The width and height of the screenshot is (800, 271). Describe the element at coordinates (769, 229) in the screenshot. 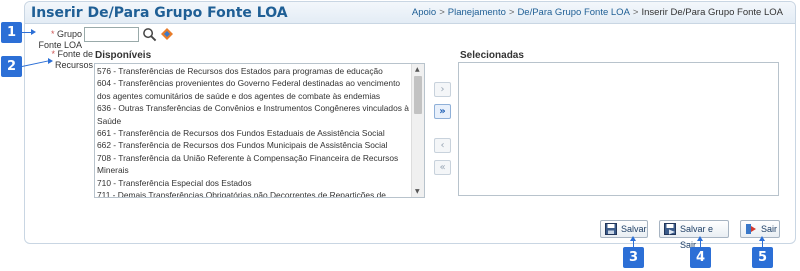

I see `sair-label: Sair` at that location.